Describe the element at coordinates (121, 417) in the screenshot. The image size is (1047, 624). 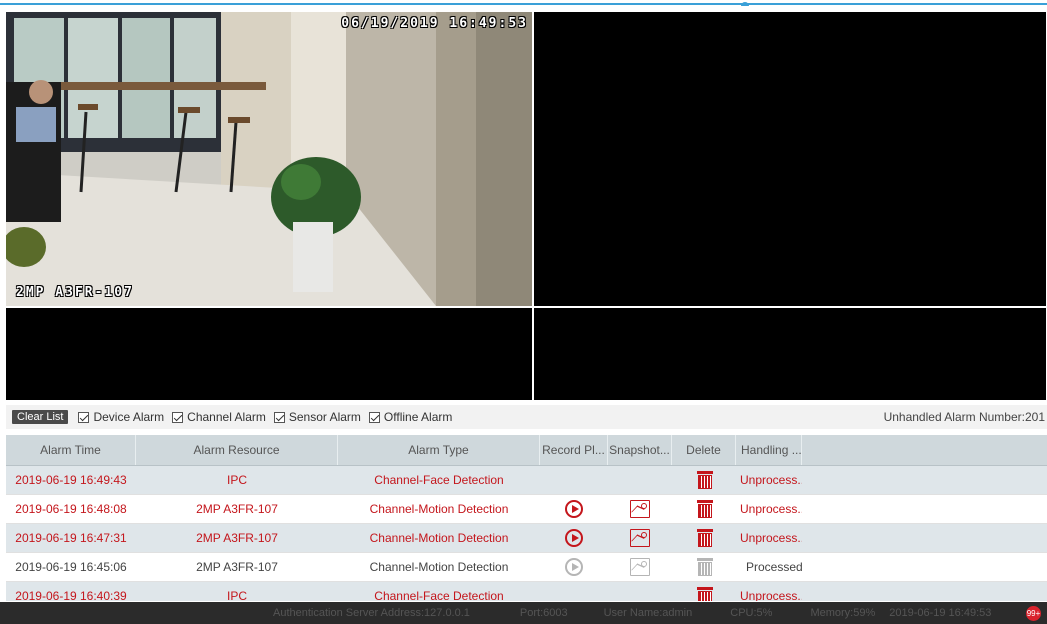
I see `device-alarm-checkbox: Device Alarm` at that location.